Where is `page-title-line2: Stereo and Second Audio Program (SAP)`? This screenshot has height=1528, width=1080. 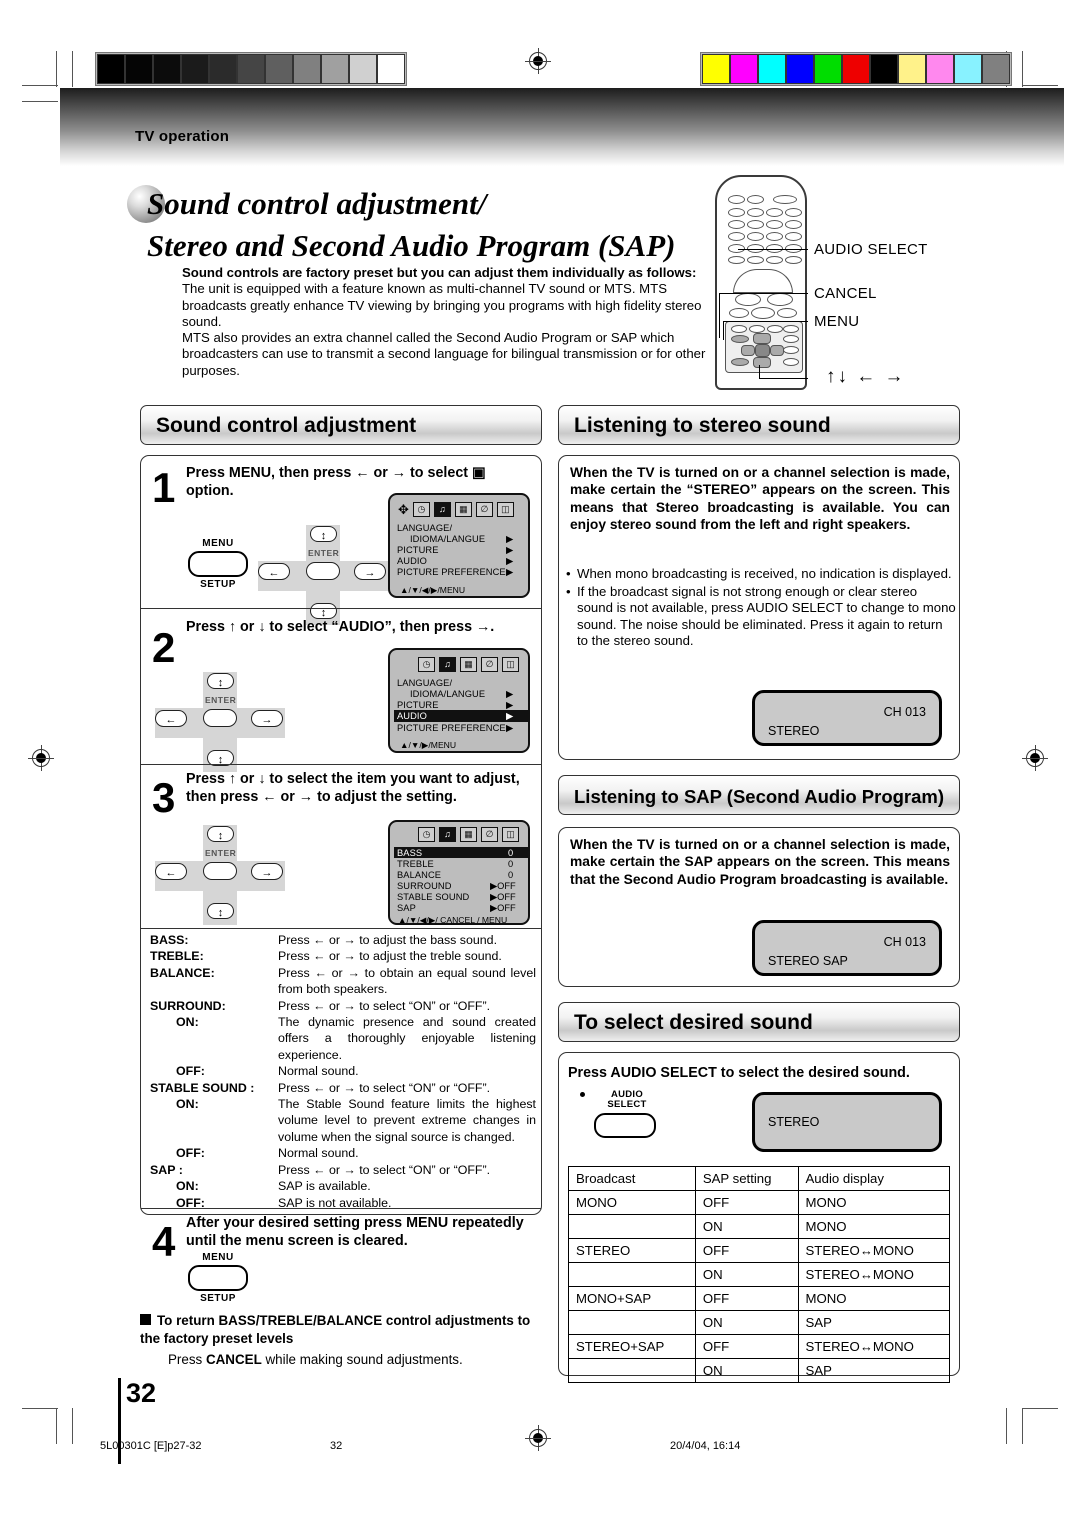
page-title-line2: Stereo and Second Audio Program (SAP) is located at coordinates (411, 245).